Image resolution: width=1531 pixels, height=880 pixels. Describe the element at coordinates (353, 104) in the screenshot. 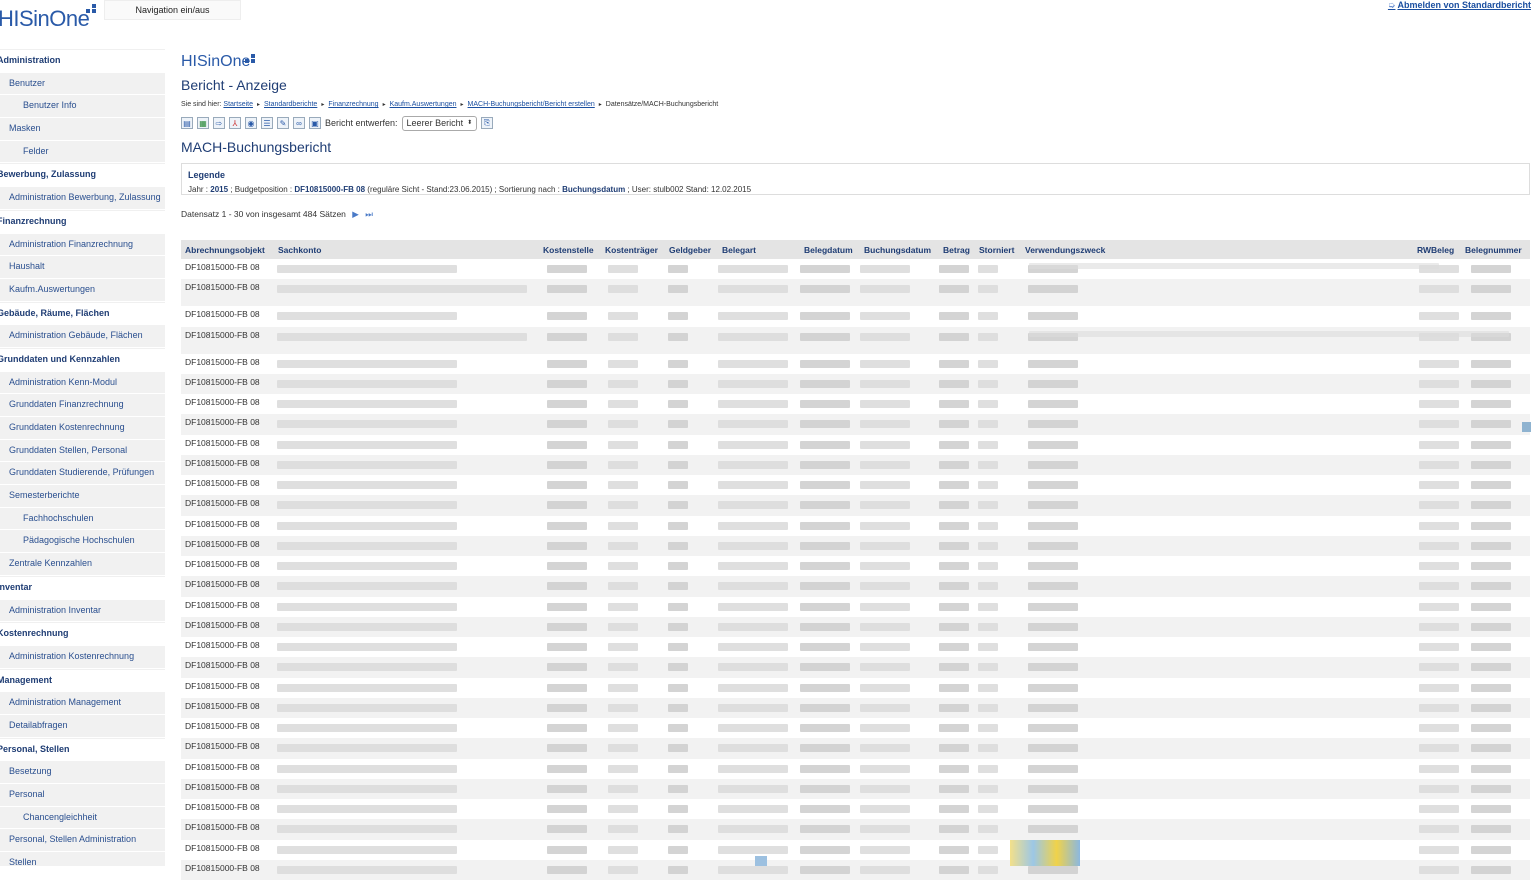

I see `breadcrumb-link: Finanzrechnung` at that location.